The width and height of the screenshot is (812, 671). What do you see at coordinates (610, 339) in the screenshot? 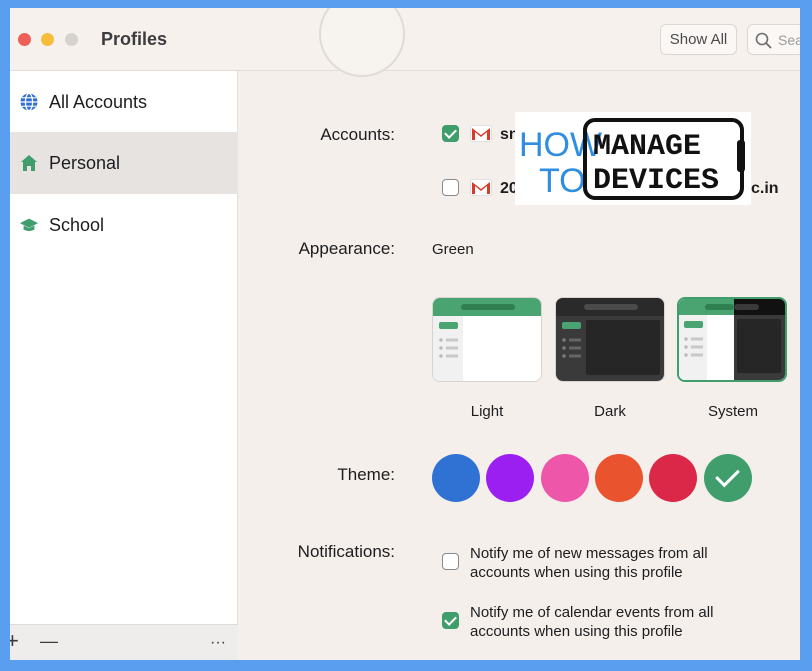
I see `appearance-option-dark` at bounding box center [610, 339].